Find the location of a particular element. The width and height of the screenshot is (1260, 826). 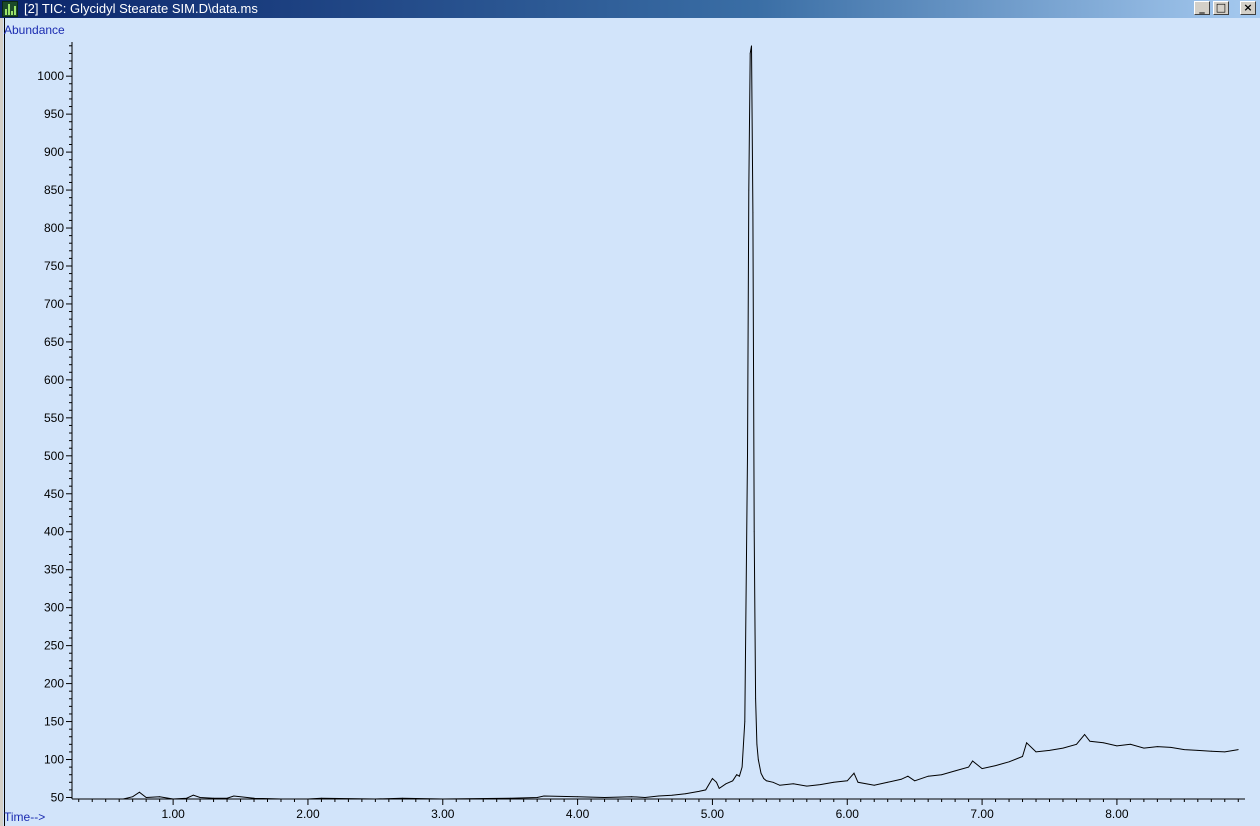

y-tick-label: 400 is located at coordinates (54, 532).